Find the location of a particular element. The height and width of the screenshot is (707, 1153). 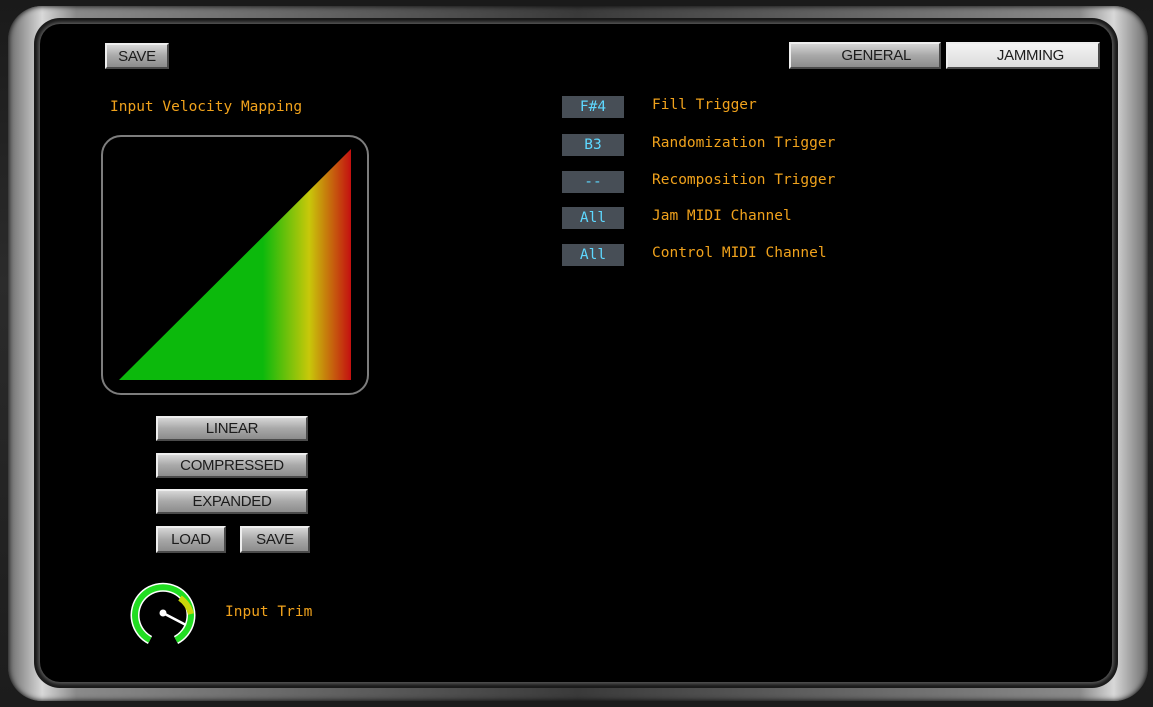

recomposition-trigger-label: Recomposition Trigger is located at coordinates (744, 180).